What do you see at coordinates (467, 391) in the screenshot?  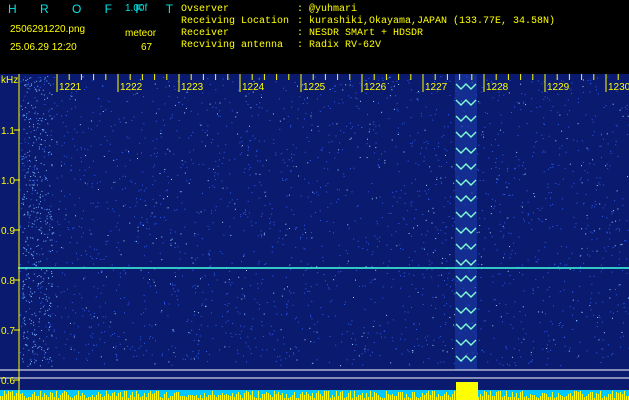 I see `baseline-burst` at bounding box center [467, 391].